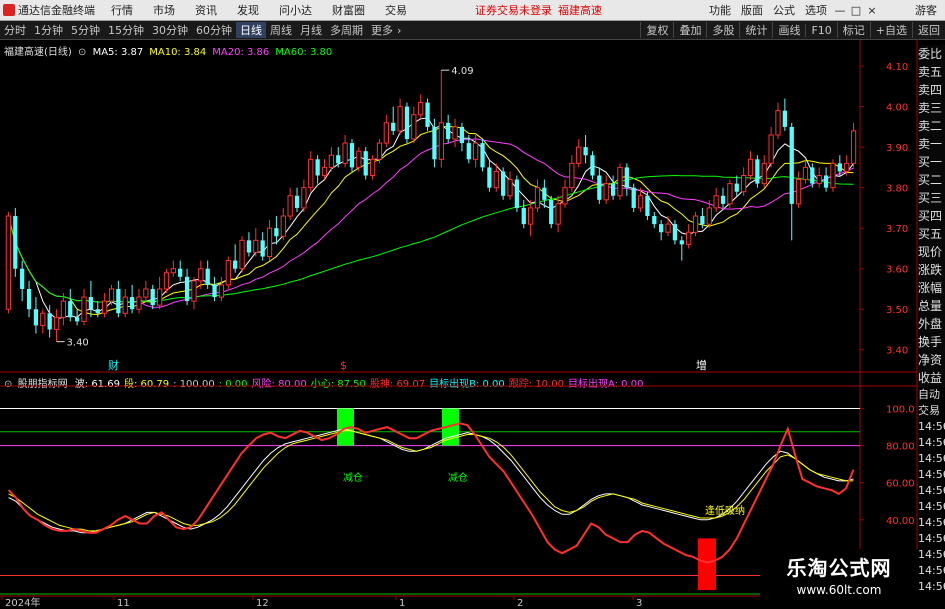 The image size is (945, 609). What do you see at coordinates (931, 554) in the screenshot?
I see `side-time-10: 14:56` at bounding box center [931, 554].